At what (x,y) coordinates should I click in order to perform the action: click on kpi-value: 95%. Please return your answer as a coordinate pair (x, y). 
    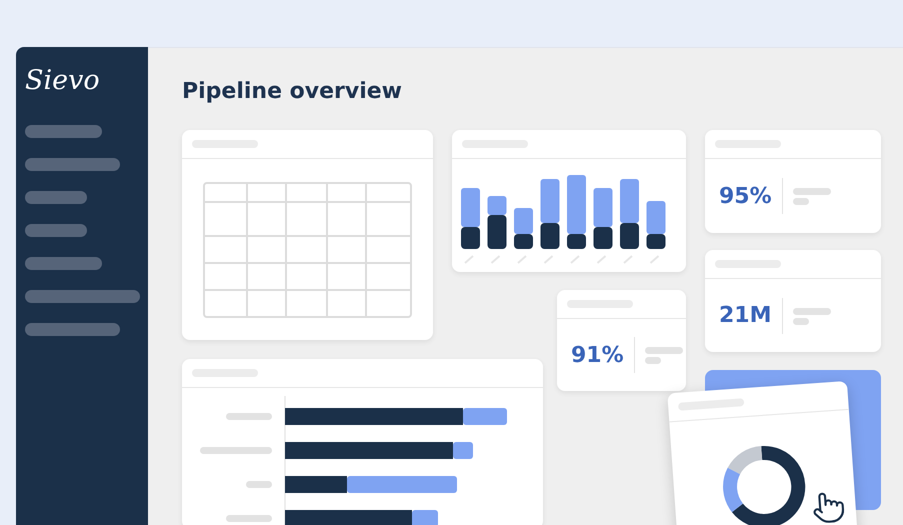
    Looking at the image, I should click on (745, 196).